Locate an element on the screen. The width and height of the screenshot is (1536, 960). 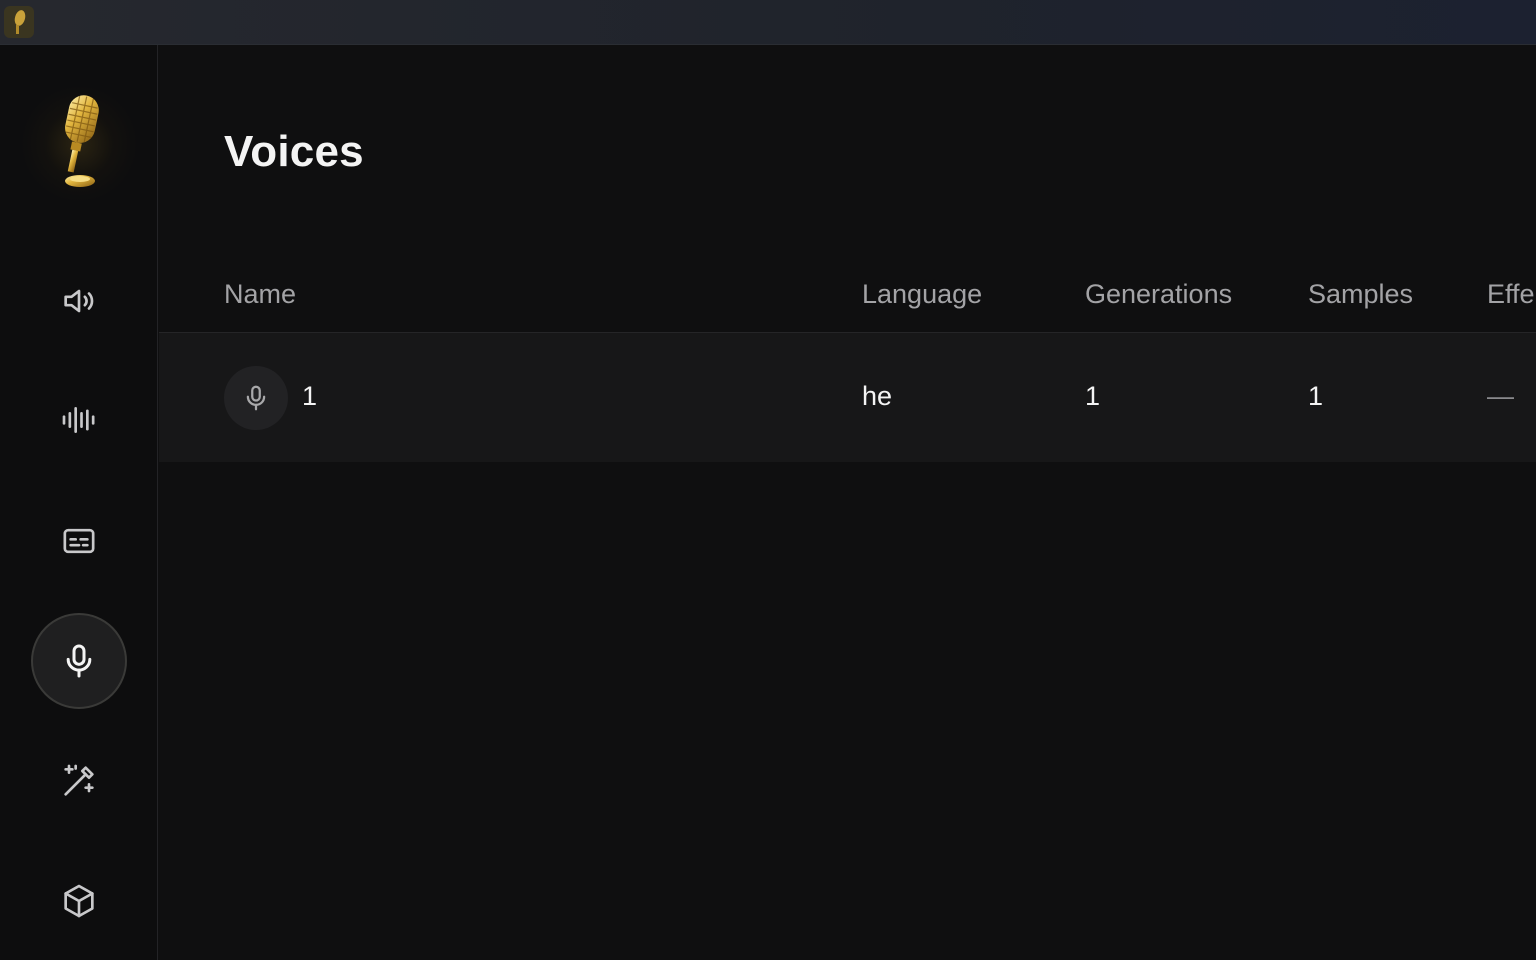
nav-models is located at coordinates (79, 901).